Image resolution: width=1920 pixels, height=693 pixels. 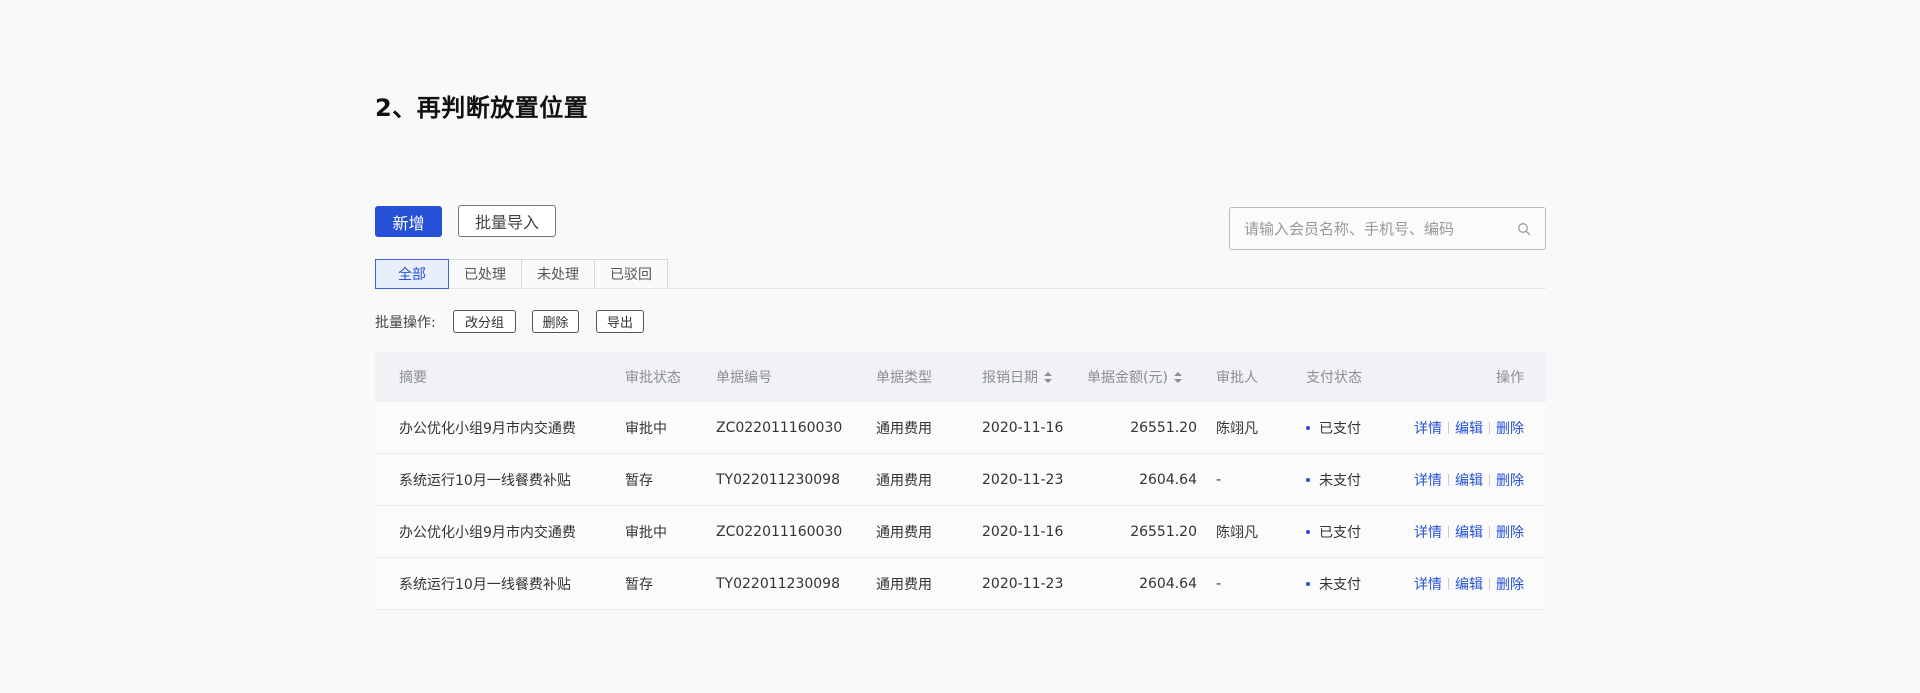 What do you see at coordinates (1237, 378) in the screenshot?
I see `col-approver: 审批人` at bounding box center [1237, 378].